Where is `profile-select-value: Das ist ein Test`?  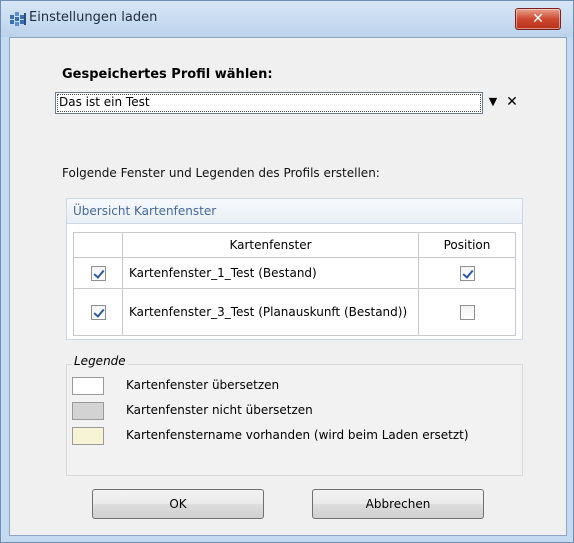 profile-select-value: Das ist ein Test is located at coordinates (104, 102).